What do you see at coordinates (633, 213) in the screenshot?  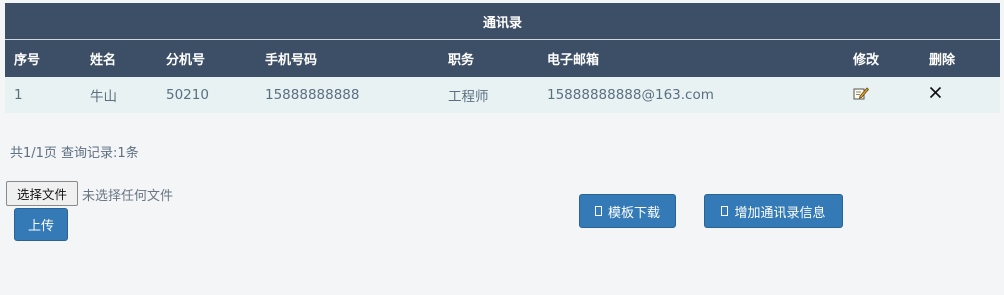 I see `template-download-label: 模板下载` at bounding box center [633, 213].